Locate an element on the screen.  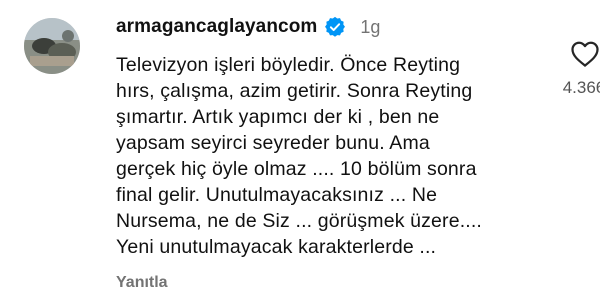
avatar-photo is located at coordinates (52, 46).